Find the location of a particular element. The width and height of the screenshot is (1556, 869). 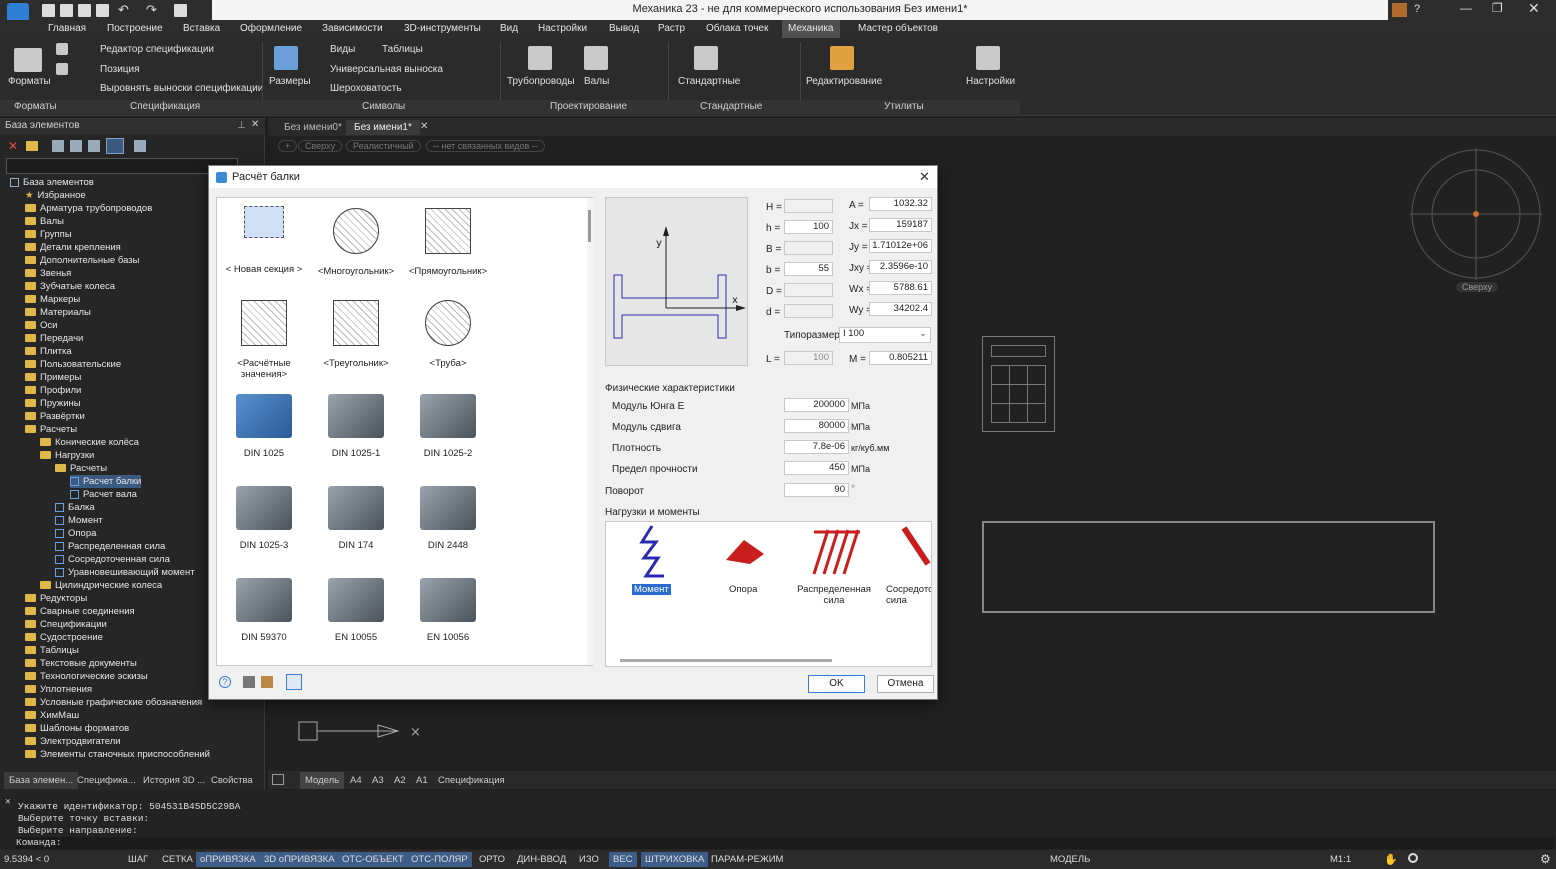

status-toggle: ОРТО is located at coordinates (492, 859).